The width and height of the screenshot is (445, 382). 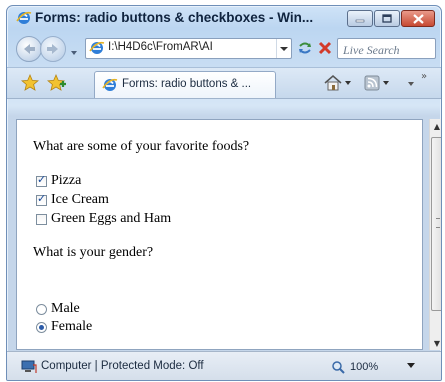 I want to click on zoom-control: 100%, so click(x=354, y=367).